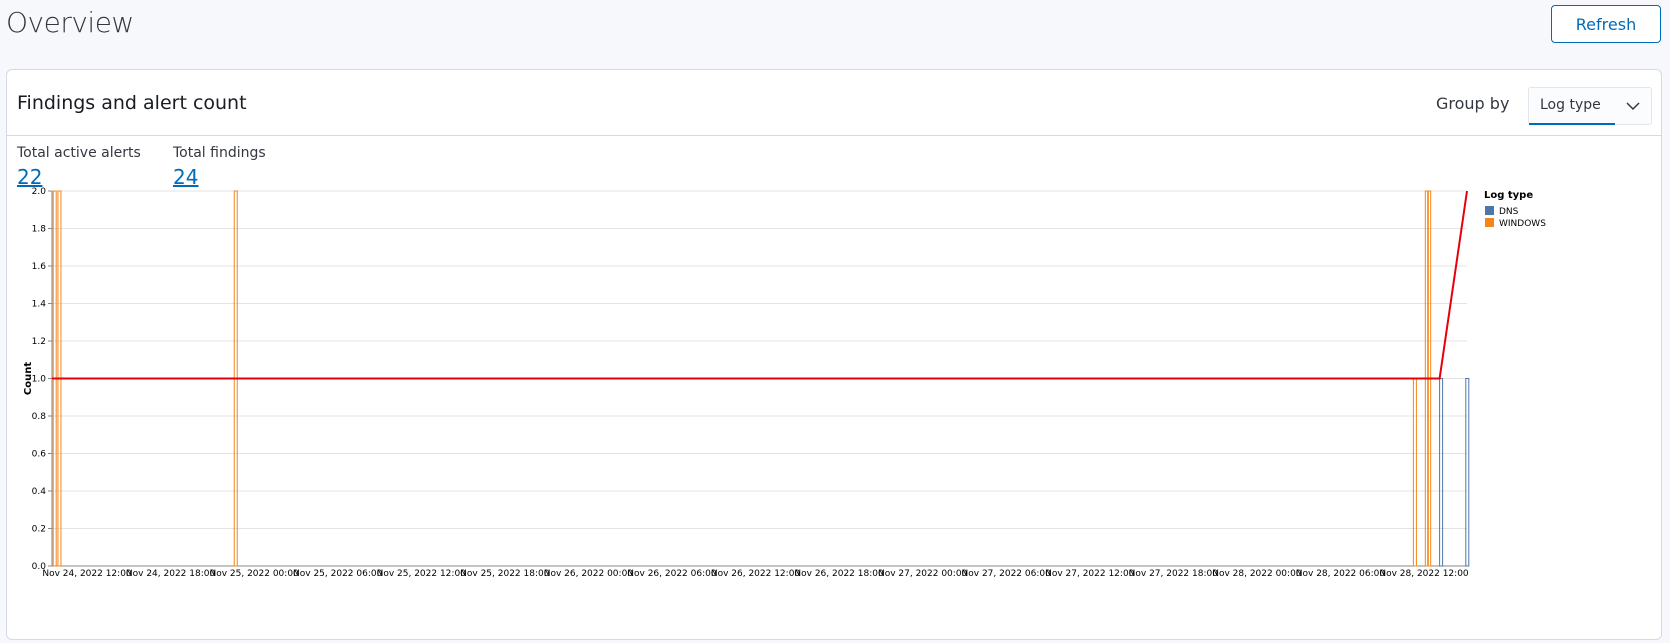  What do you see at coordinates (39, 192) in the screenshot?
I see `y-tick-label: 2.0` at bounding box center [39, 192].